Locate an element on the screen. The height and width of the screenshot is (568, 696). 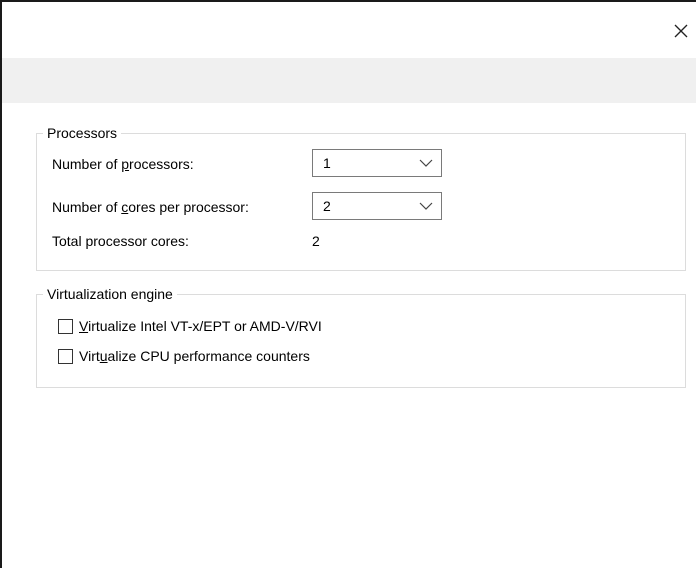
close-icon is located at coordinates (681, 31).